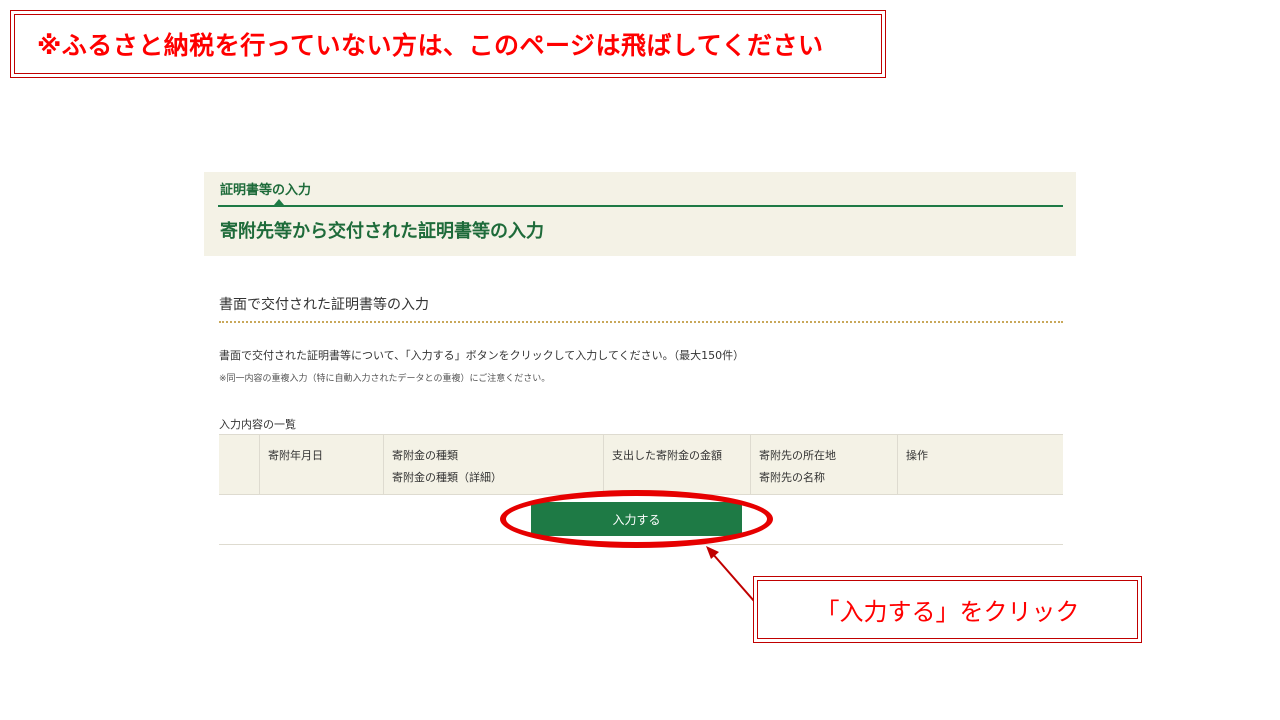 This screenshot has height=720, width=1280. What do you see at coordinates (295, 455) in the screenshot?
I see `header-label-date: 寄附年月日` at bounding box center [295, 455].